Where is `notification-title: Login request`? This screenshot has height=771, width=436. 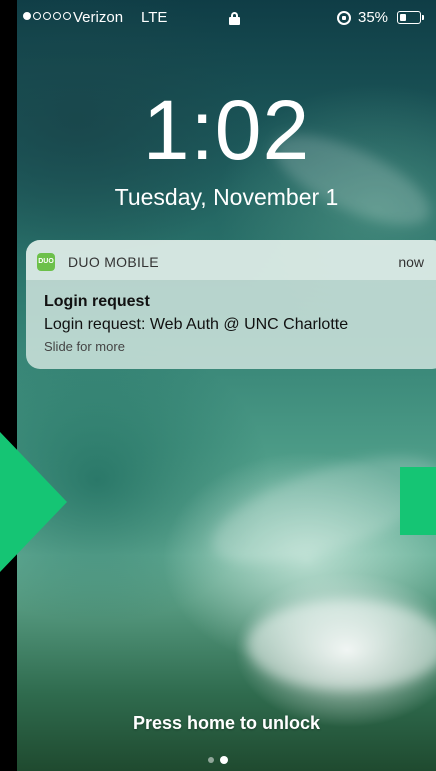
notification-title: Login request is located at coordinates (97, 301).